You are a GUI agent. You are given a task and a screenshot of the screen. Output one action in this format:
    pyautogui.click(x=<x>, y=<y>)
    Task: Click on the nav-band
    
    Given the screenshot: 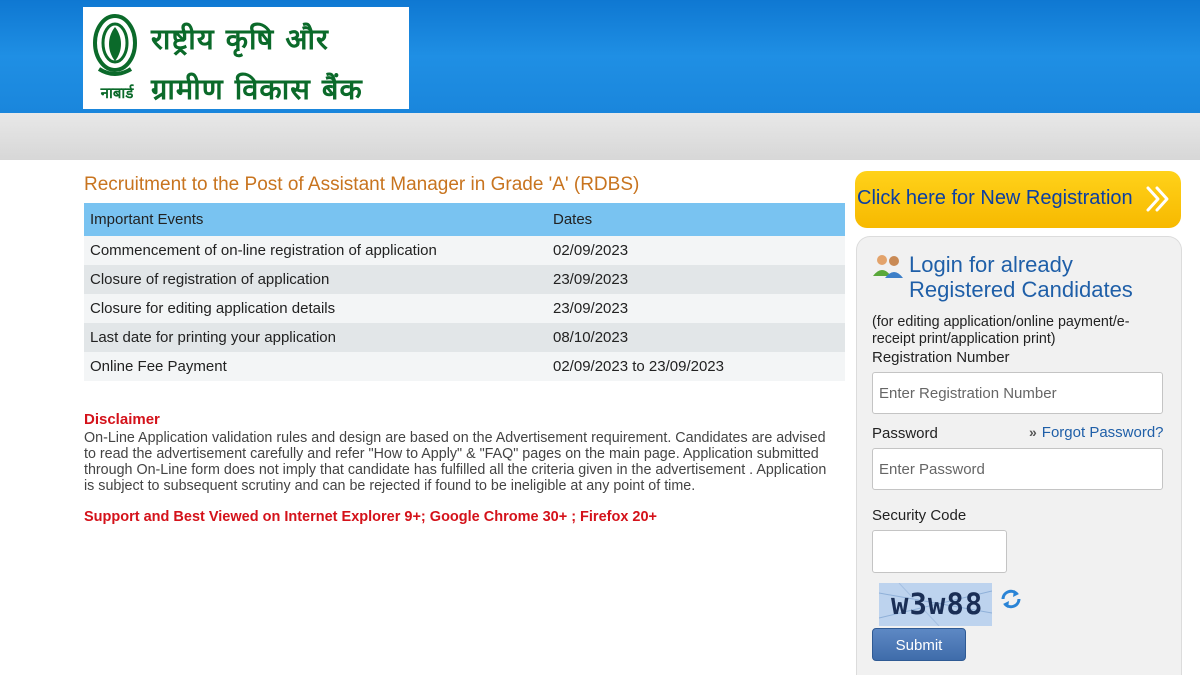 What is the action you would take?
    pyautogui.click(x=600, y=136)
    